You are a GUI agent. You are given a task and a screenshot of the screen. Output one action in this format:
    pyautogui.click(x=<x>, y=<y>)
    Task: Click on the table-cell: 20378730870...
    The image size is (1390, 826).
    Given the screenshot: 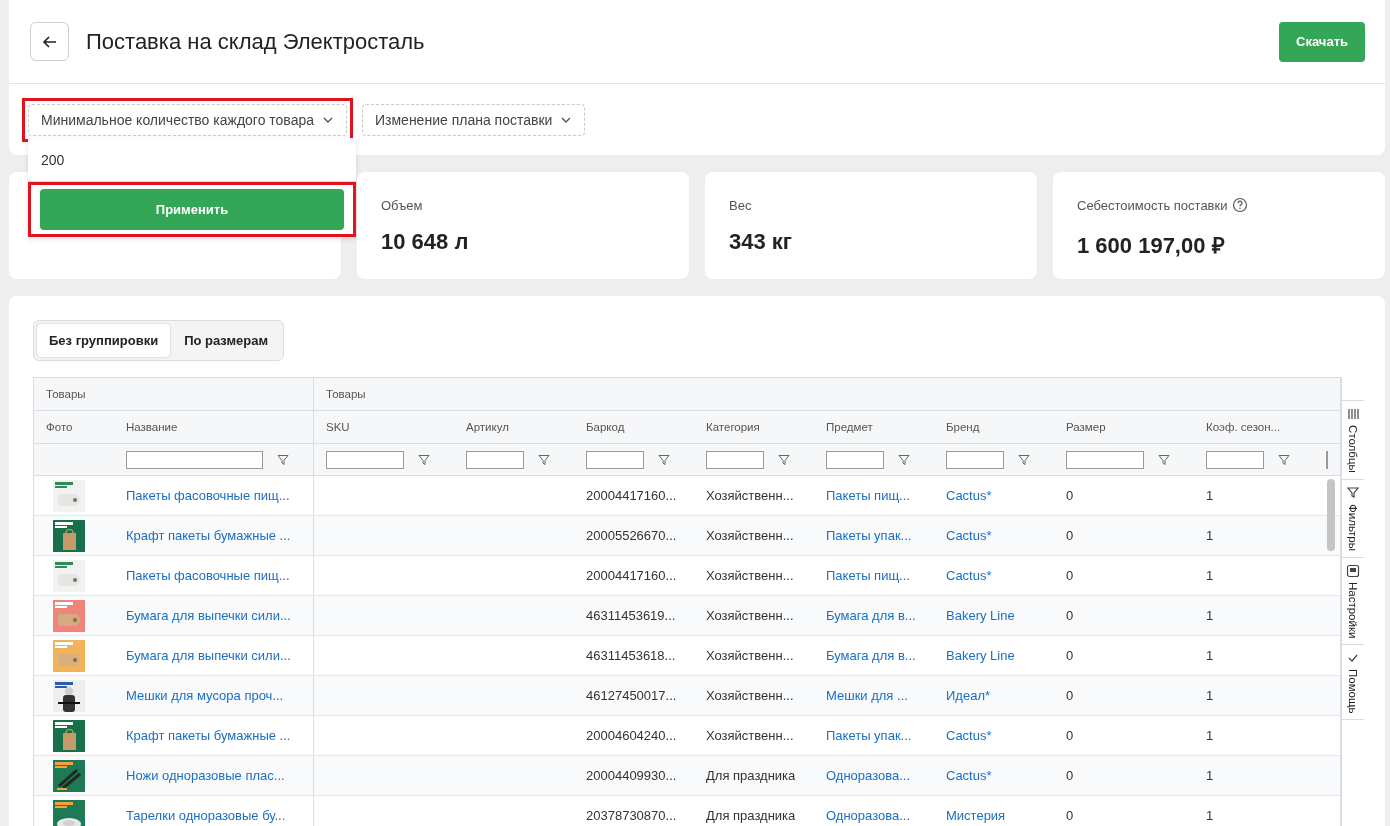 What is the action you would take?
    pyautogui.click(x=631, y=815)
    